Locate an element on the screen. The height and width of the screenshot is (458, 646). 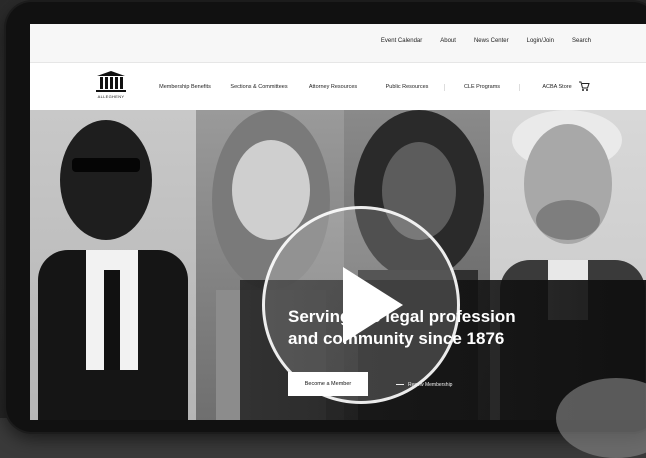
site-logo: ALLEGHENY is located at coordinates (111, 87).